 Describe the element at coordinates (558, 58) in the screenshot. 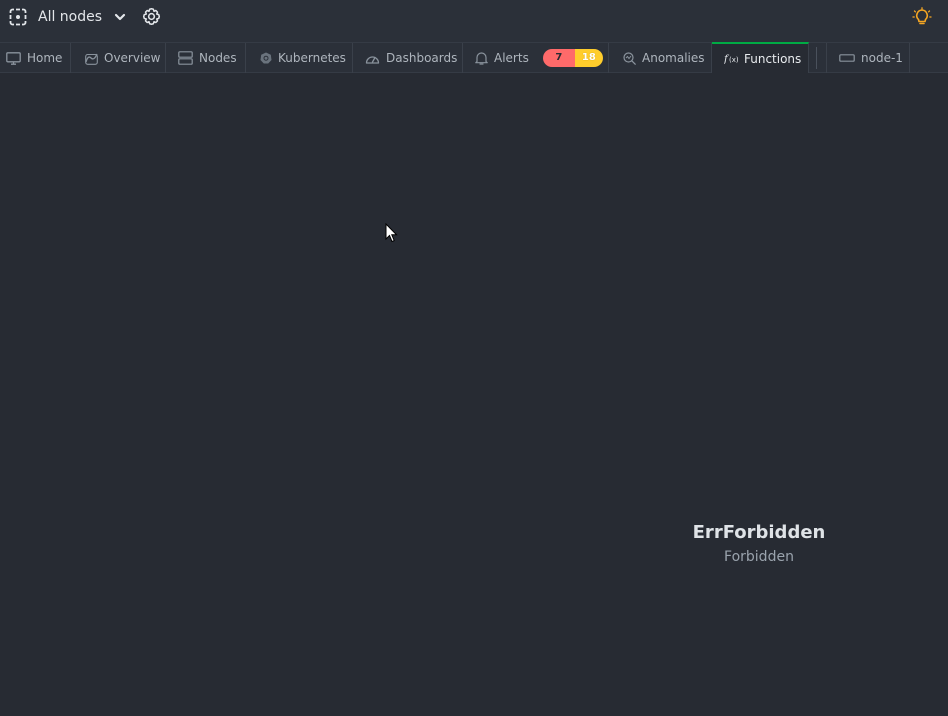

I see `critical-alerts-badge: 7` at that location.